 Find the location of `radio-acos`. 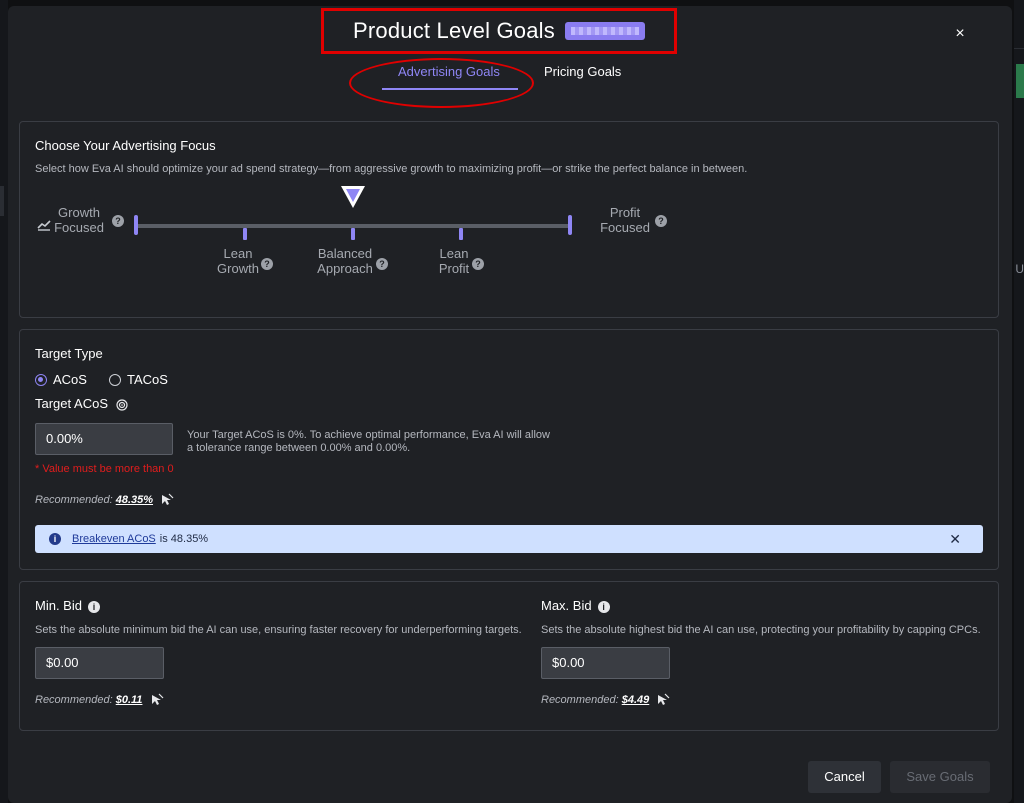

radio-acos is located at coordinates (41, 379).